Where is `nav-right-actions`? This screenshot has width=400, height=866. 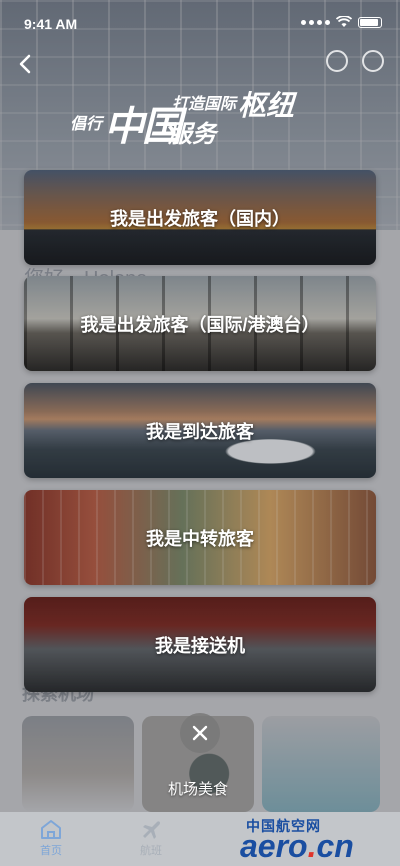 nav-right-actions is located at coordinates (355, 61).